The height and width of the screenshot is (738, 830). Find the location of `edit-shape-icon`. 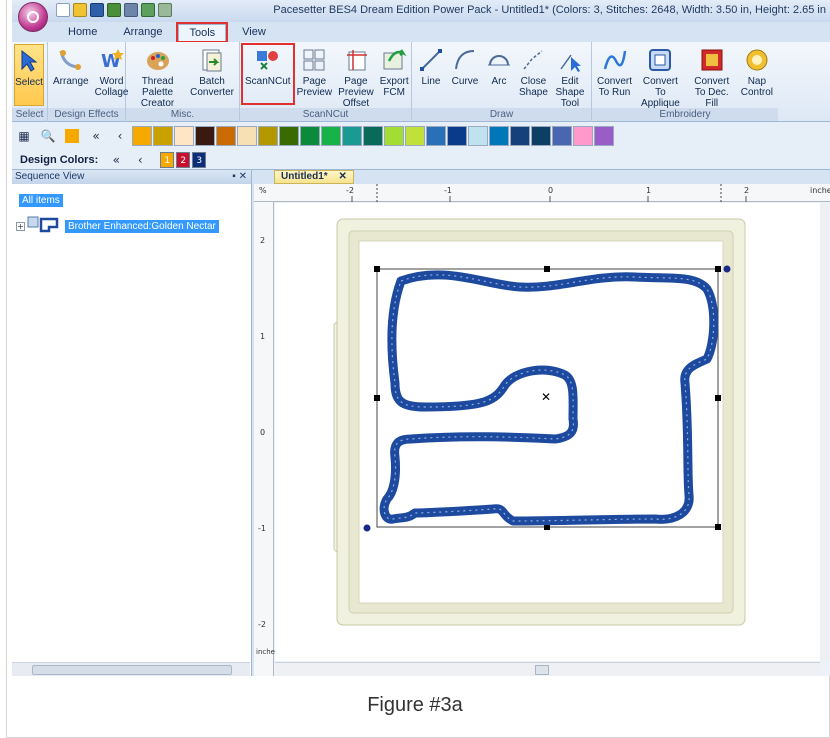

edit-shape-icon is located at coordinates (570, 60).